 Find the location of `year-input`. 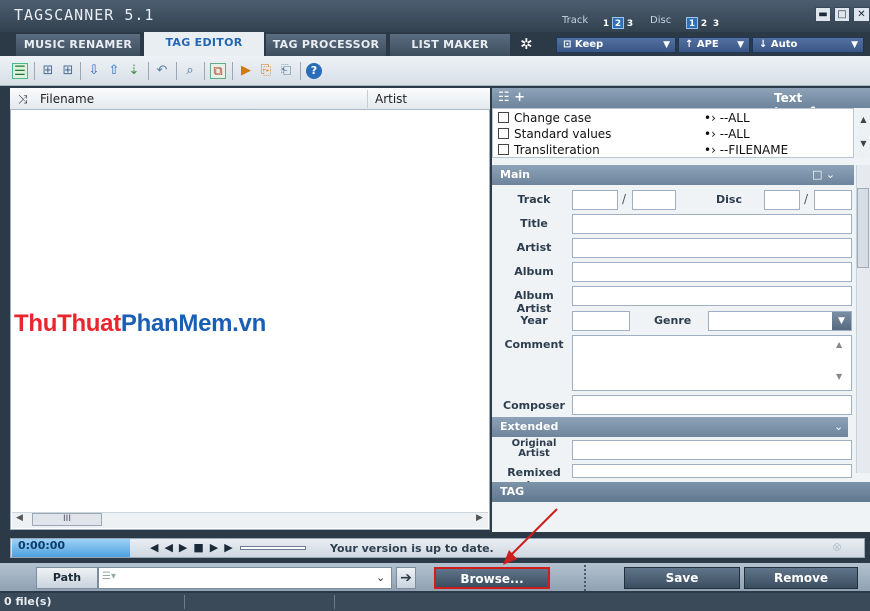

year-input is located at coordinates (601, 321).